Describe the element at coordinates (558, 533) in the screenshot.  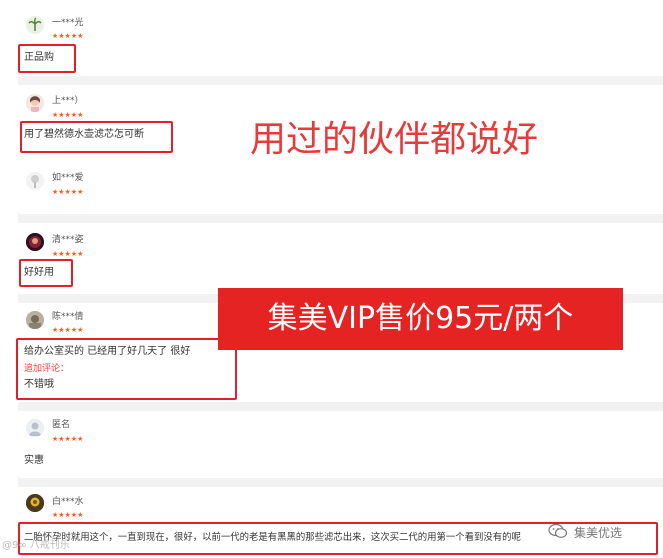
I see `wechat-icon` at that location.